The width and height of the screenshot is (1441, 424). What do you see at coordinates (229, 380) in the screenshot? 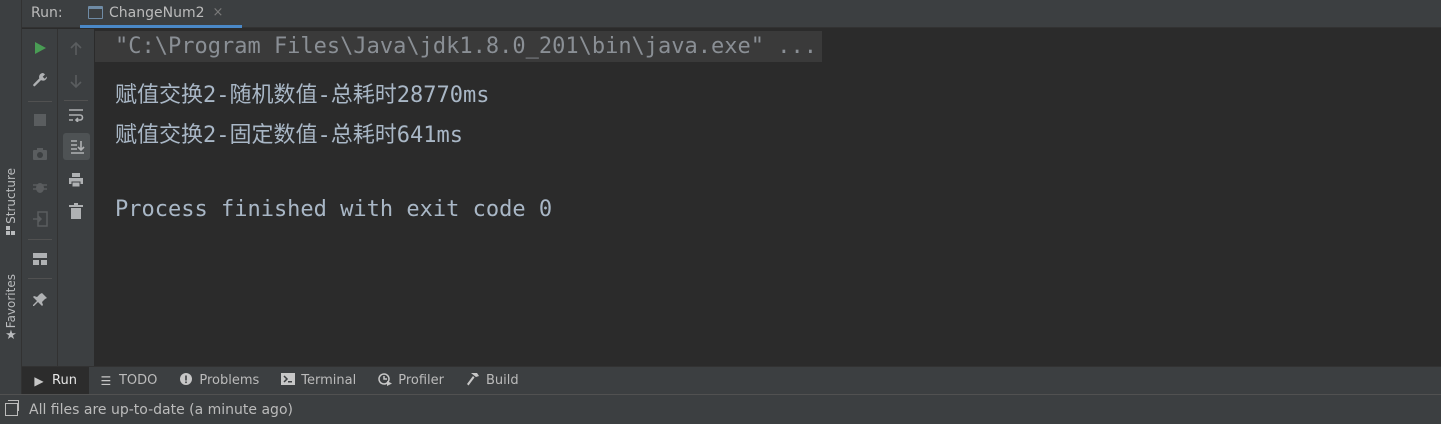
I see `tab-problems-label: Problems` at bounding box center [229, 380].